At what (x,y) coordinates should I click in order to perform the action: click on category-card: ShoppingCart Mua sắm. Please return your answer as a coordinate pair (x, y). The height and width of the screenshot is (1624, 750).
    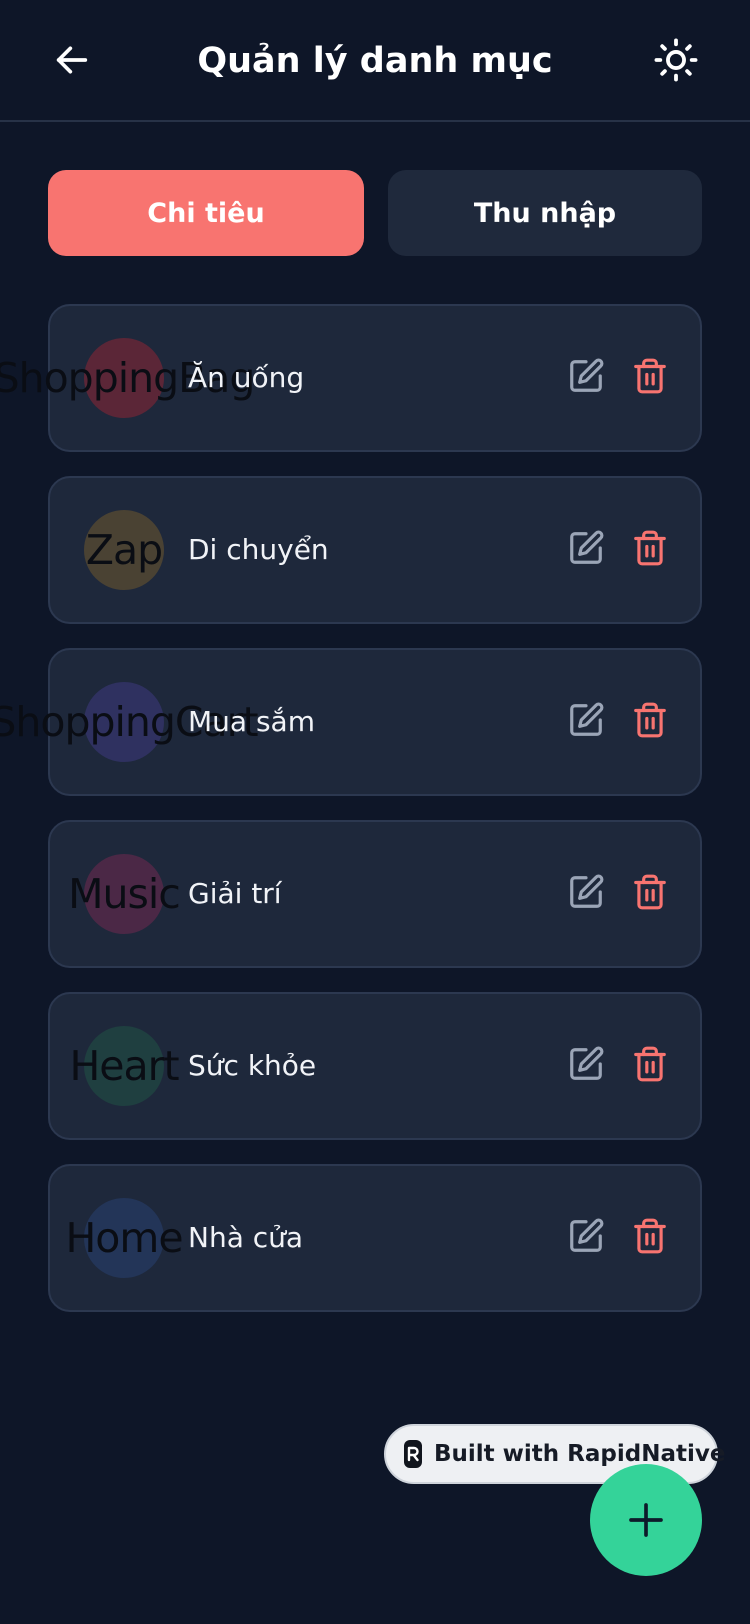
    Looking at the image, I should click on (351, 722).